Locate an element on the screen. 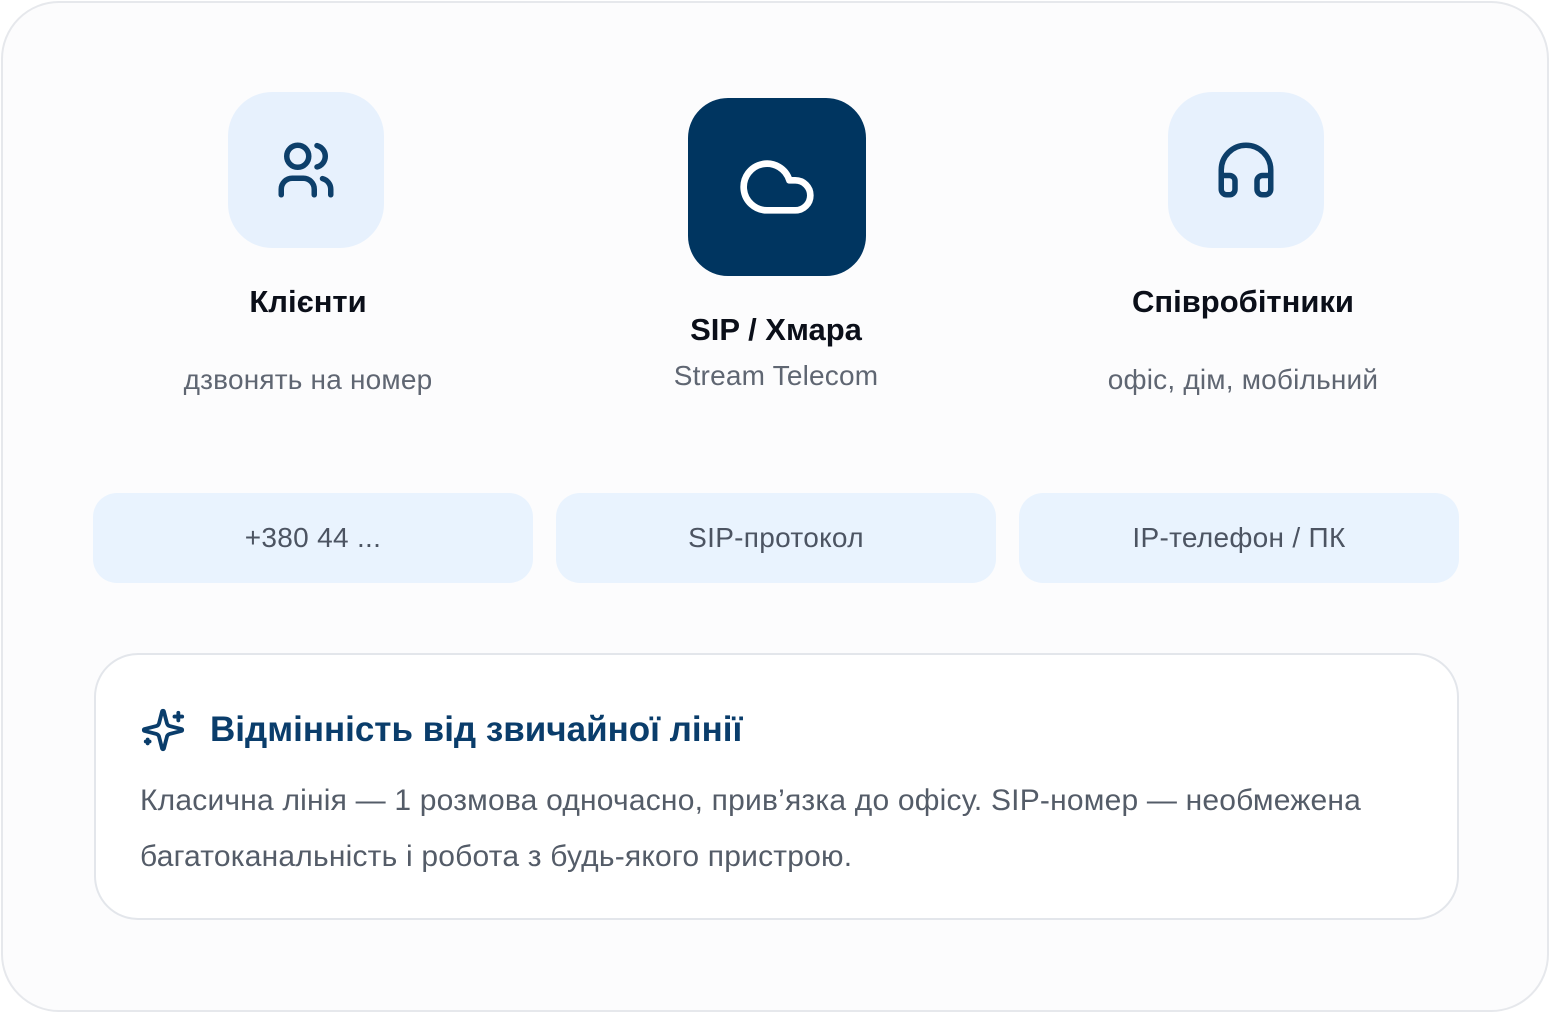 This screenshot has width=1551, height=1014. headphones-icon is located at coordinates (1246, 170).